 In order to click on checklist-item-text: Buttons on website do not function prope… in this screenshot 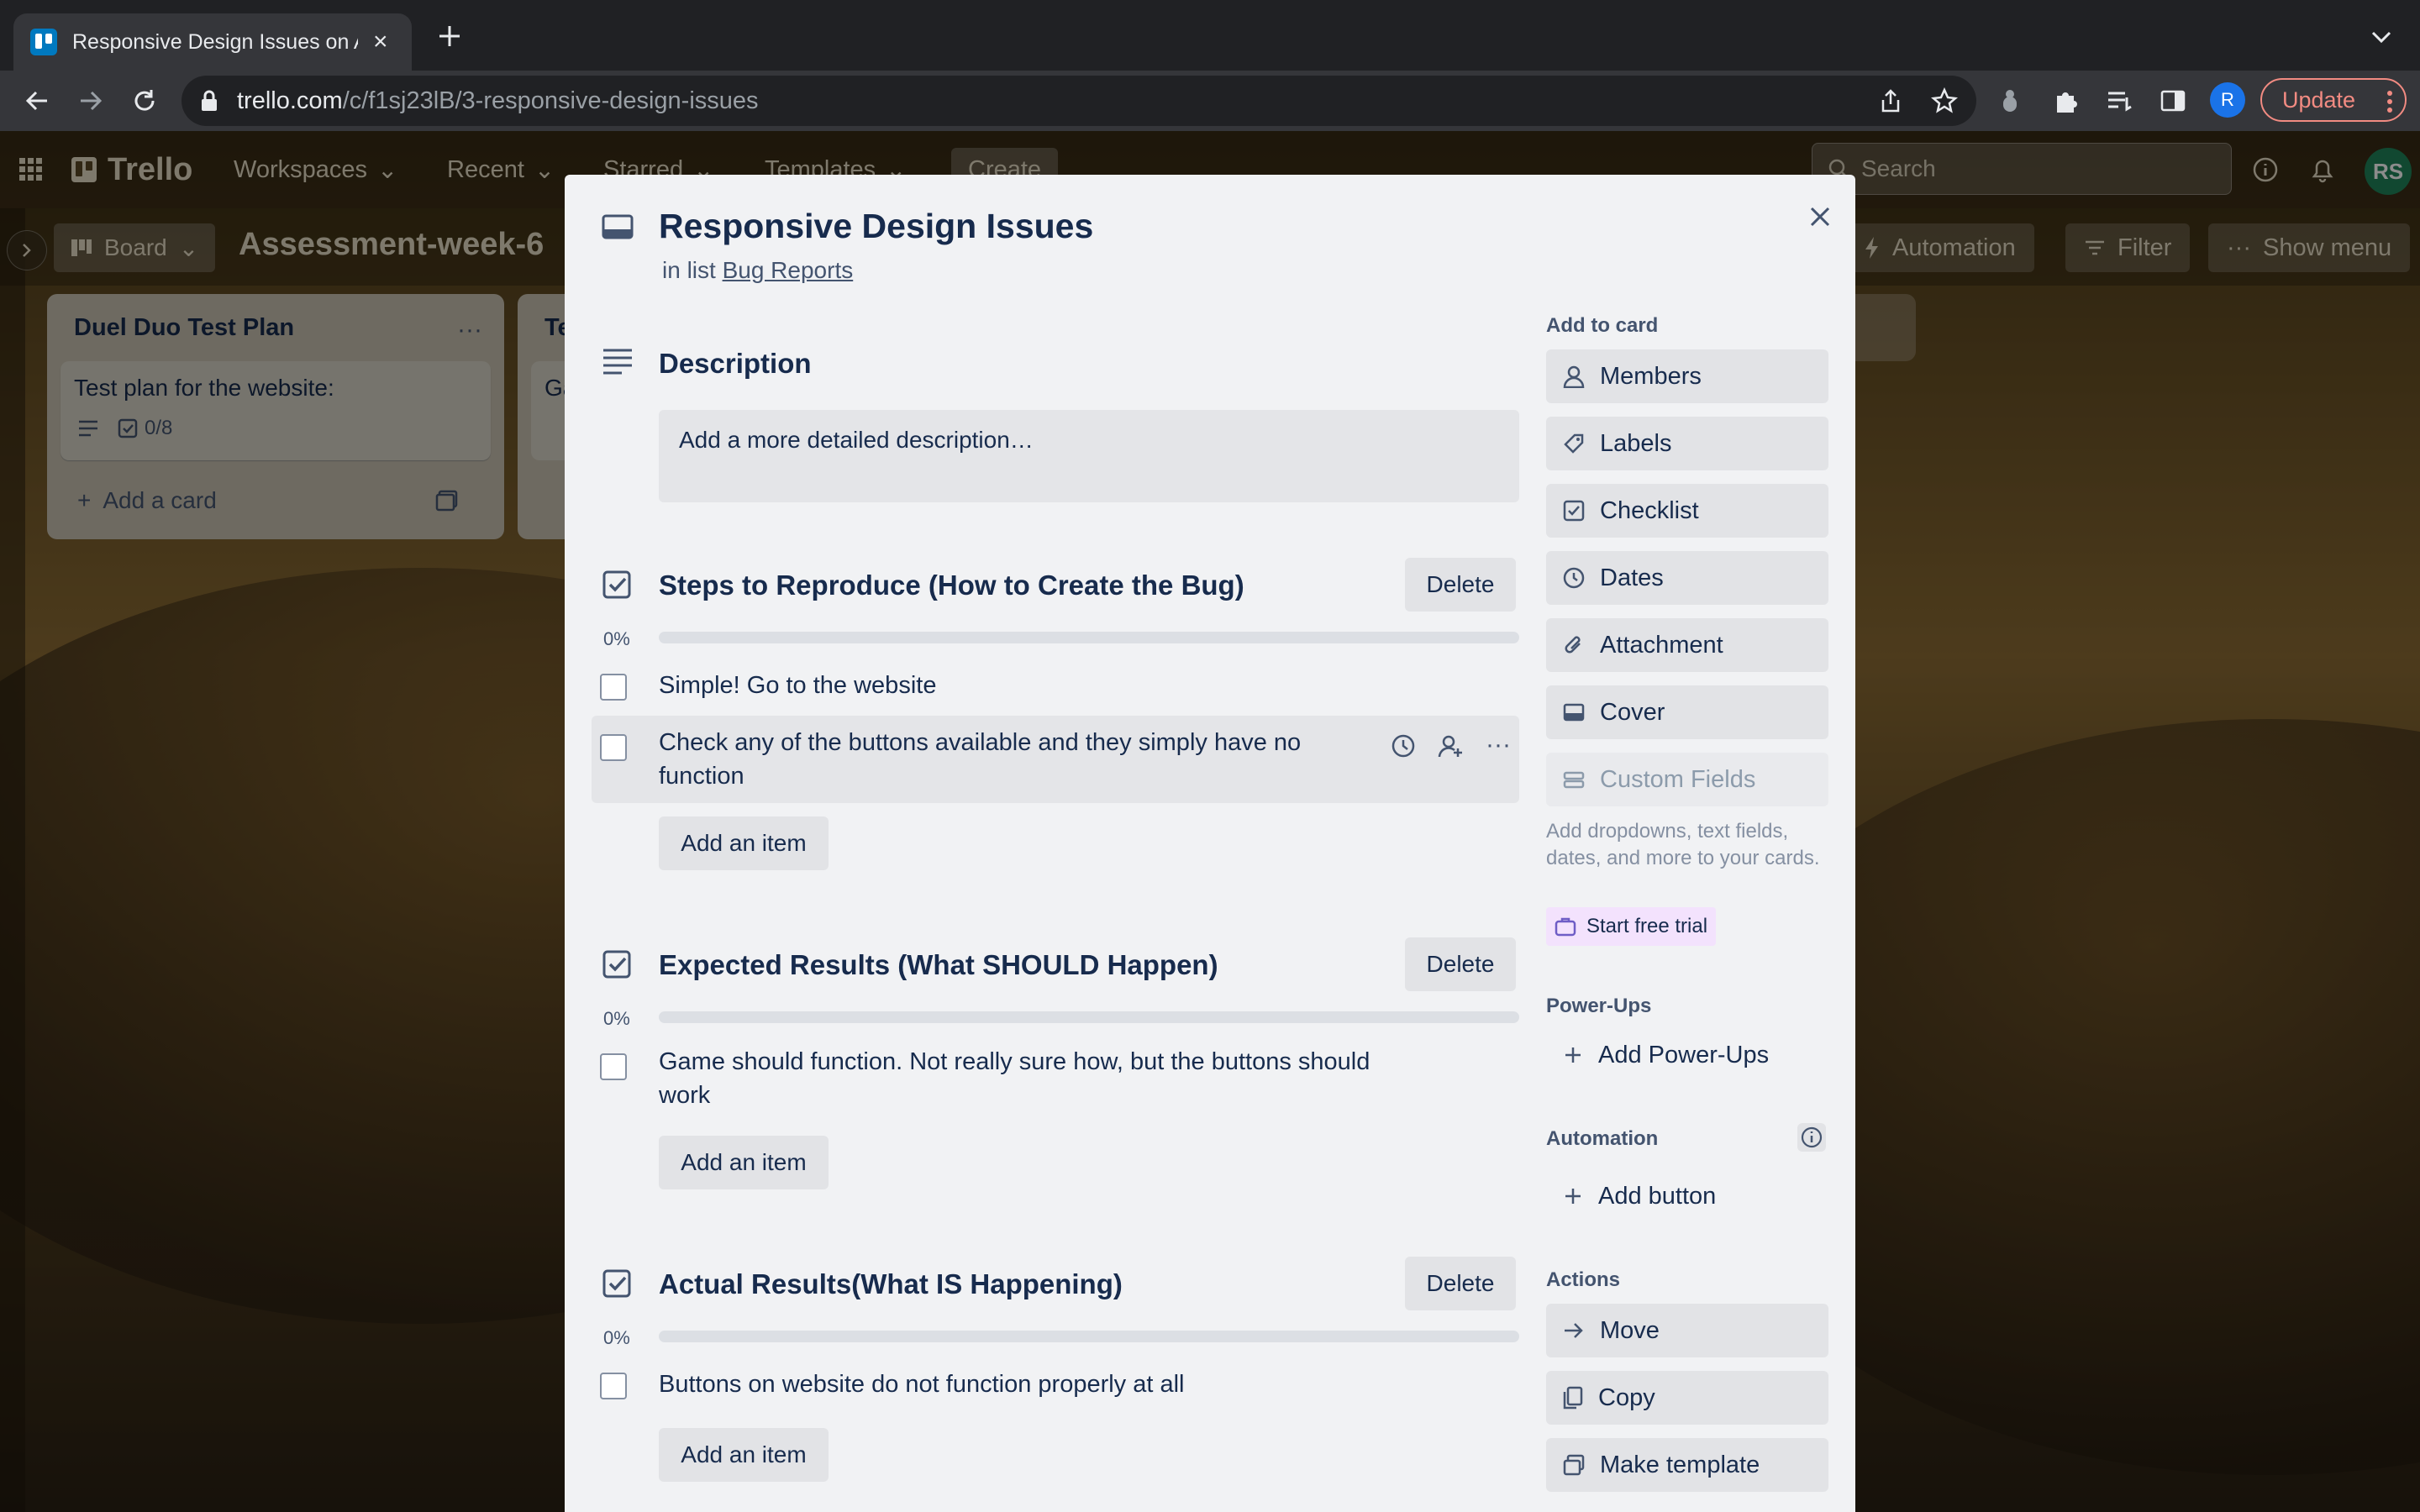, I will do `click(1037, 1384)`.